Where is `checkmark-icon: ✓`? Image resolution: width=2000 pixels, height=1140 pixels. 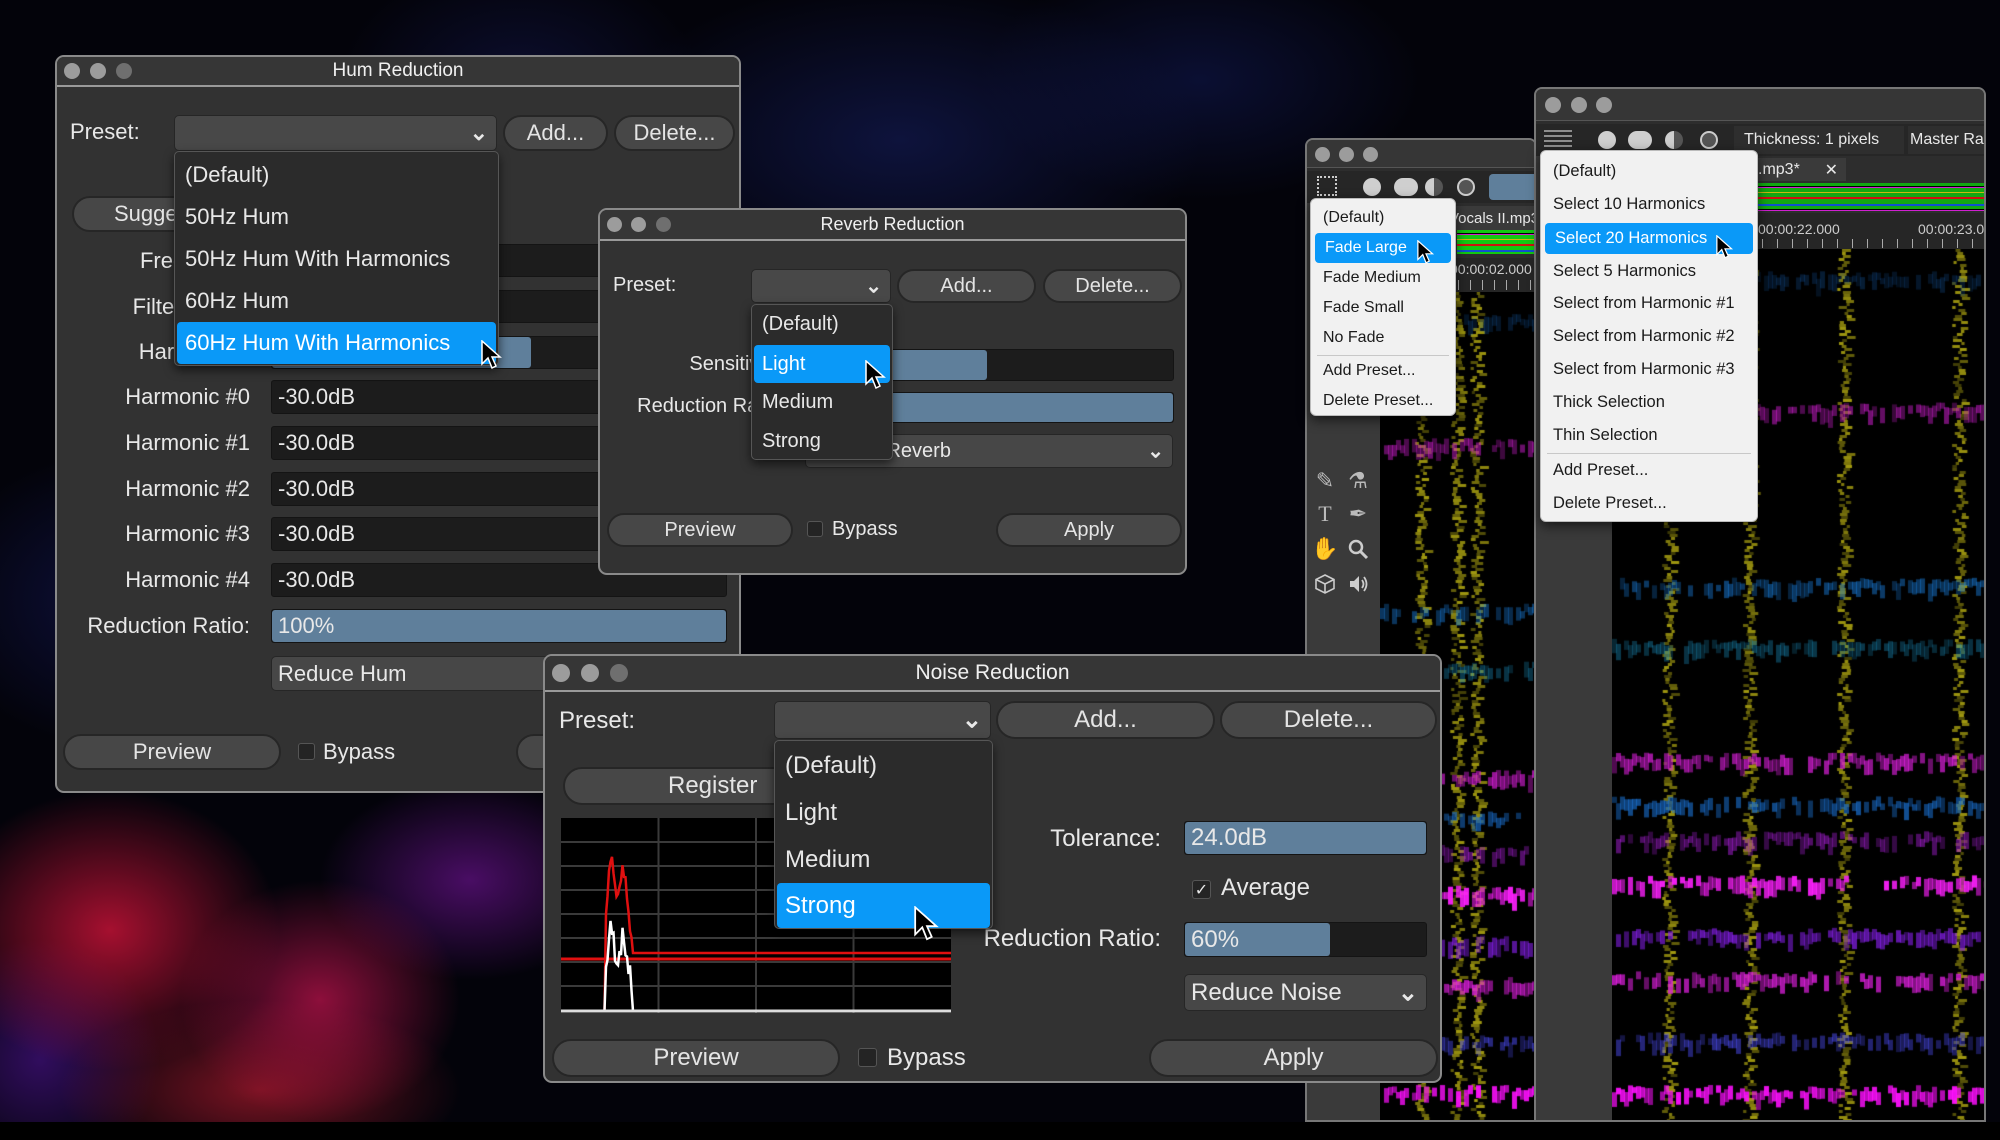
checkmark-icon: ✓ is located at coordinates (1201, 890).